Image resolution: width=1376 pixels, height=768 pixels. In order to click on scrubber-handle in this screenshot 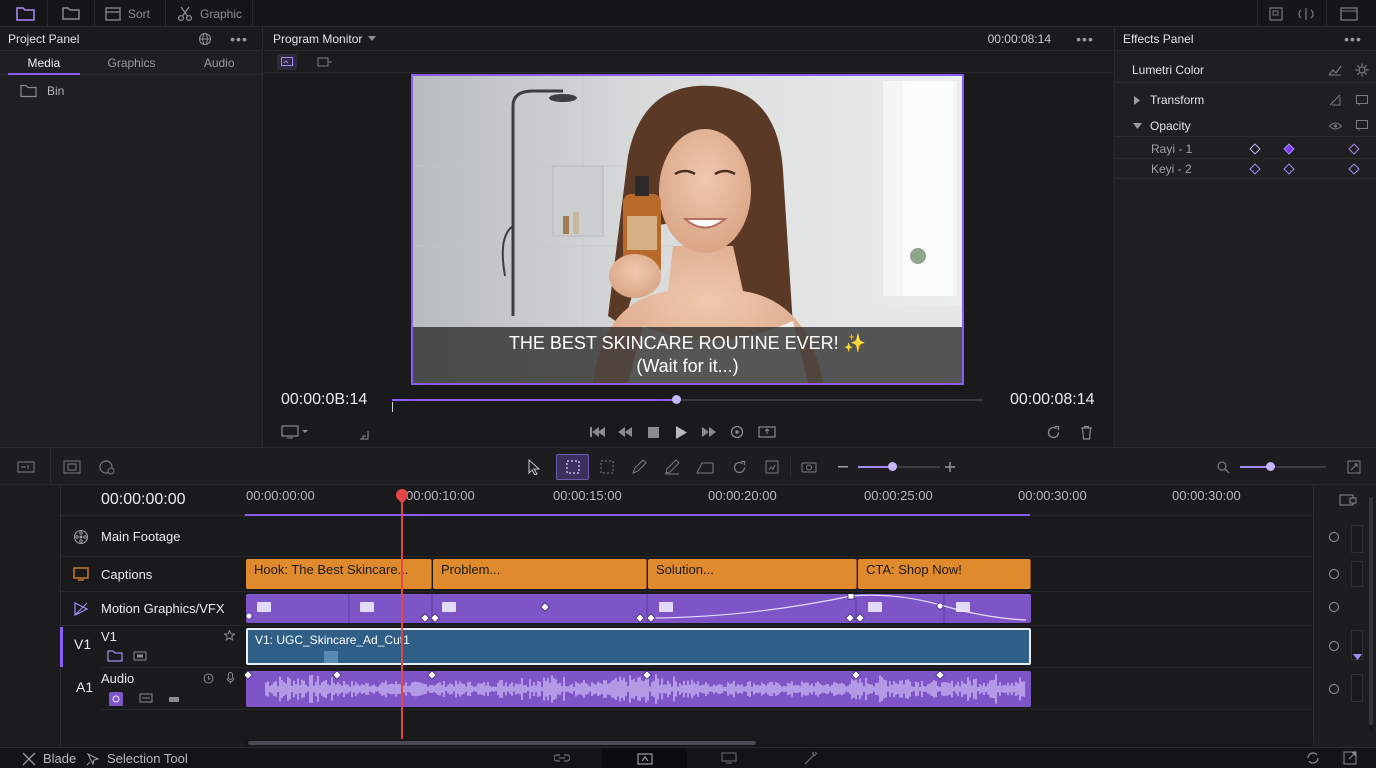, I will do `click(676, 399)`.